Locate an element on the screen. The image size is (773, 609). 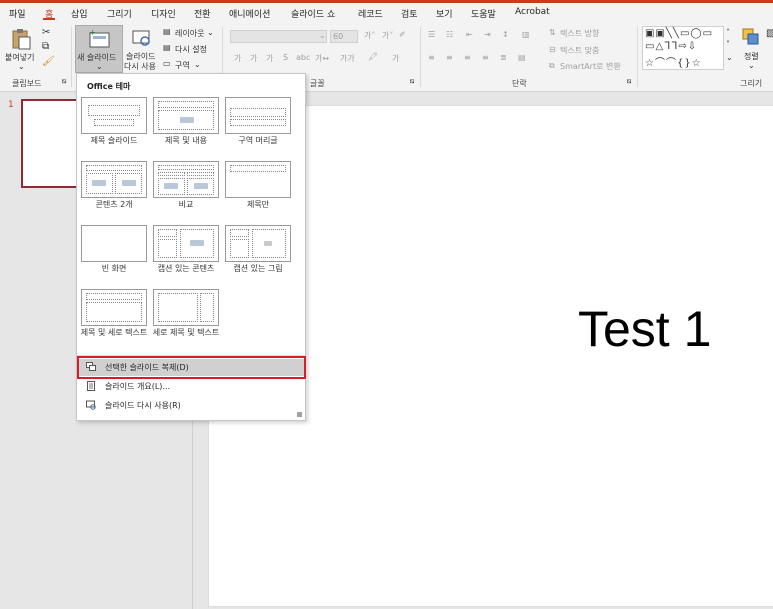
tab-file: 파일 is located at coordinates (17, 13).